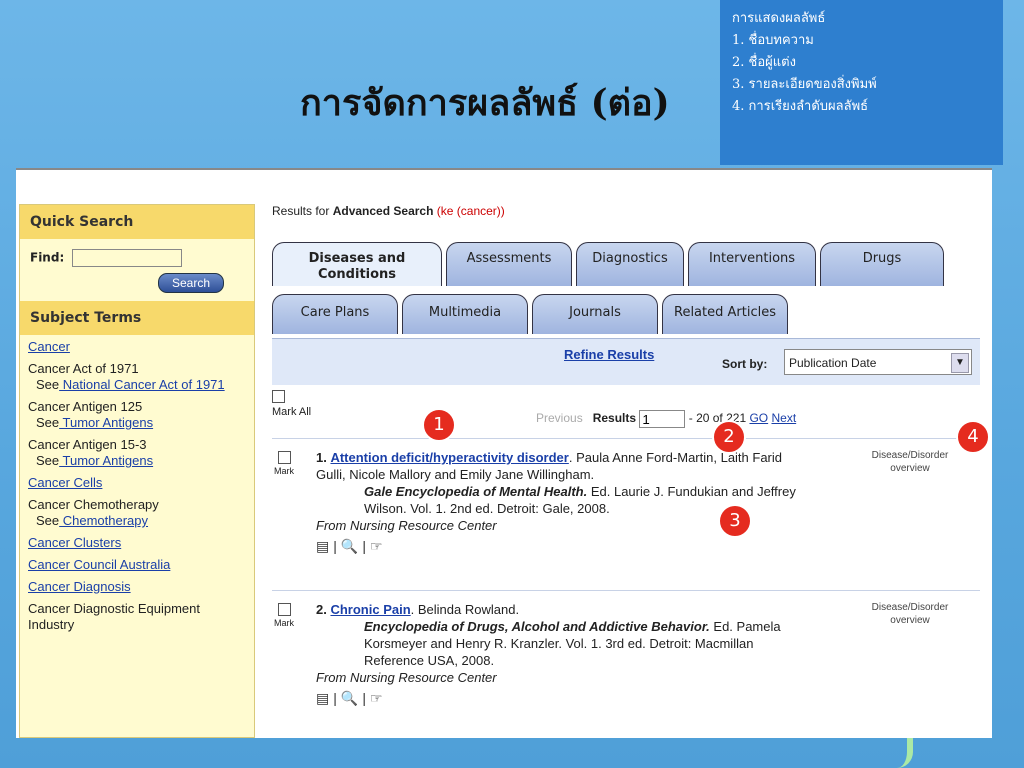 This screenshot has width=1024, height=768. What do you see at coordinates (370, 609) in the screenshot?
I see `result-title-link: Chronic Pain` at bounding box center [370, 609].